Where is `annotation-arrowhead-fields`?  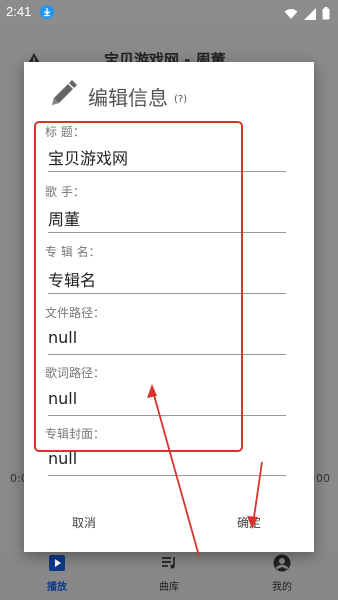
annotation-arrowhead-fields is located at coordinates (152, 391).